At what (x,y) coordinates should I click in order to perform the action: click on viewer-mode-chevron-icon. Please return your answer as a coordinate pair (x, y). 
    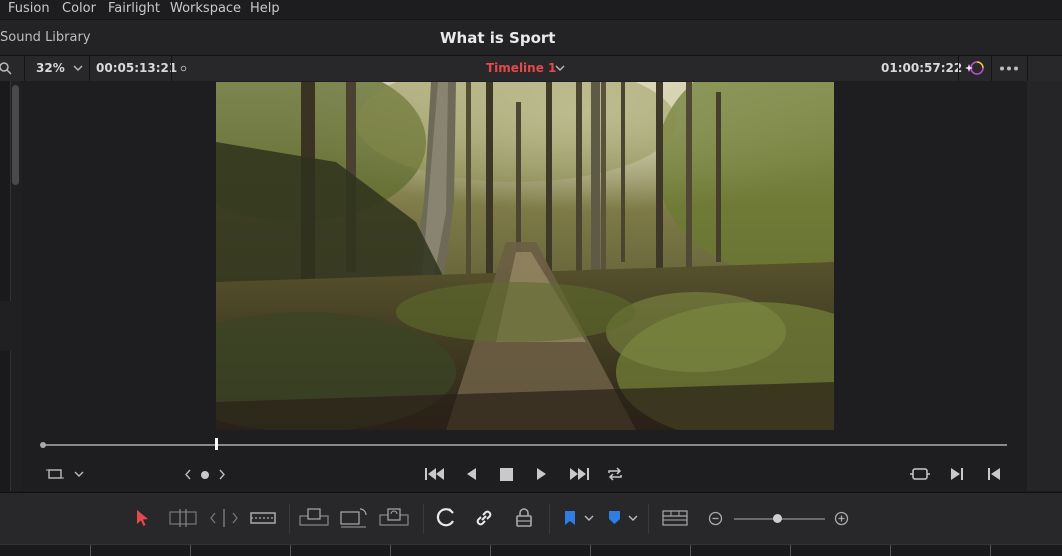
    Looking at the image, I should click on (79, 474).